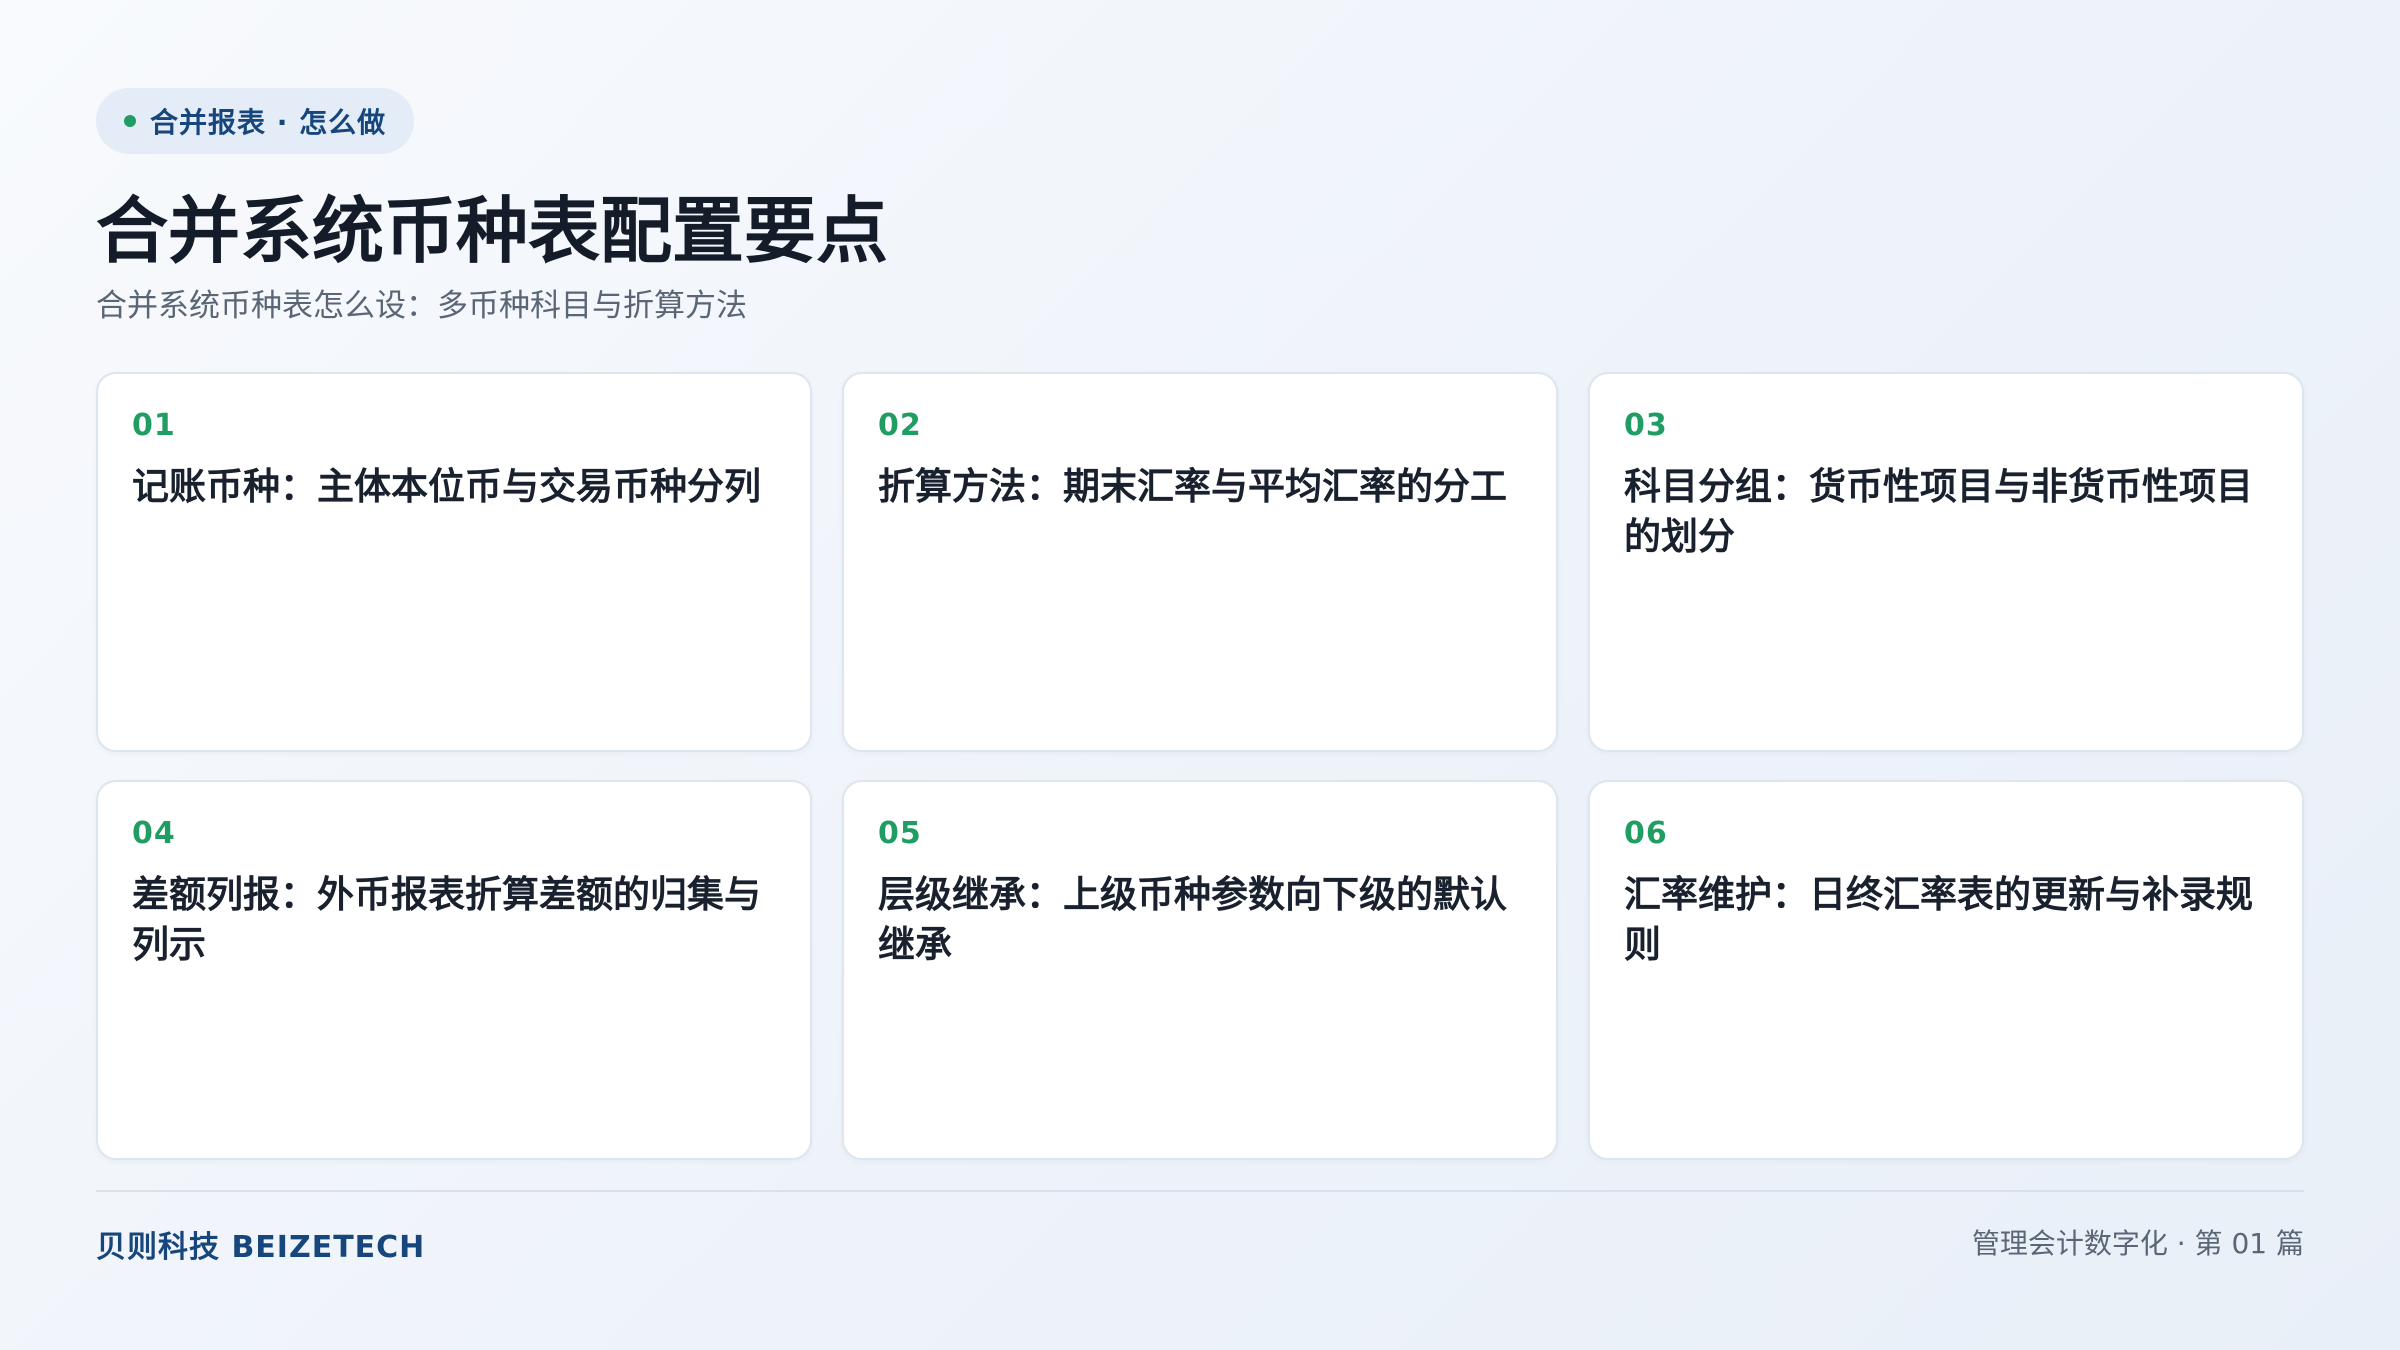 The width and height of the screenshot is (2400, 1350). What do you see at coordinates (454, 562) in the screenshot?
I see `card-01: 01 记账币种：主体本位币与交易币种分列` at bounding box center [454, 562].